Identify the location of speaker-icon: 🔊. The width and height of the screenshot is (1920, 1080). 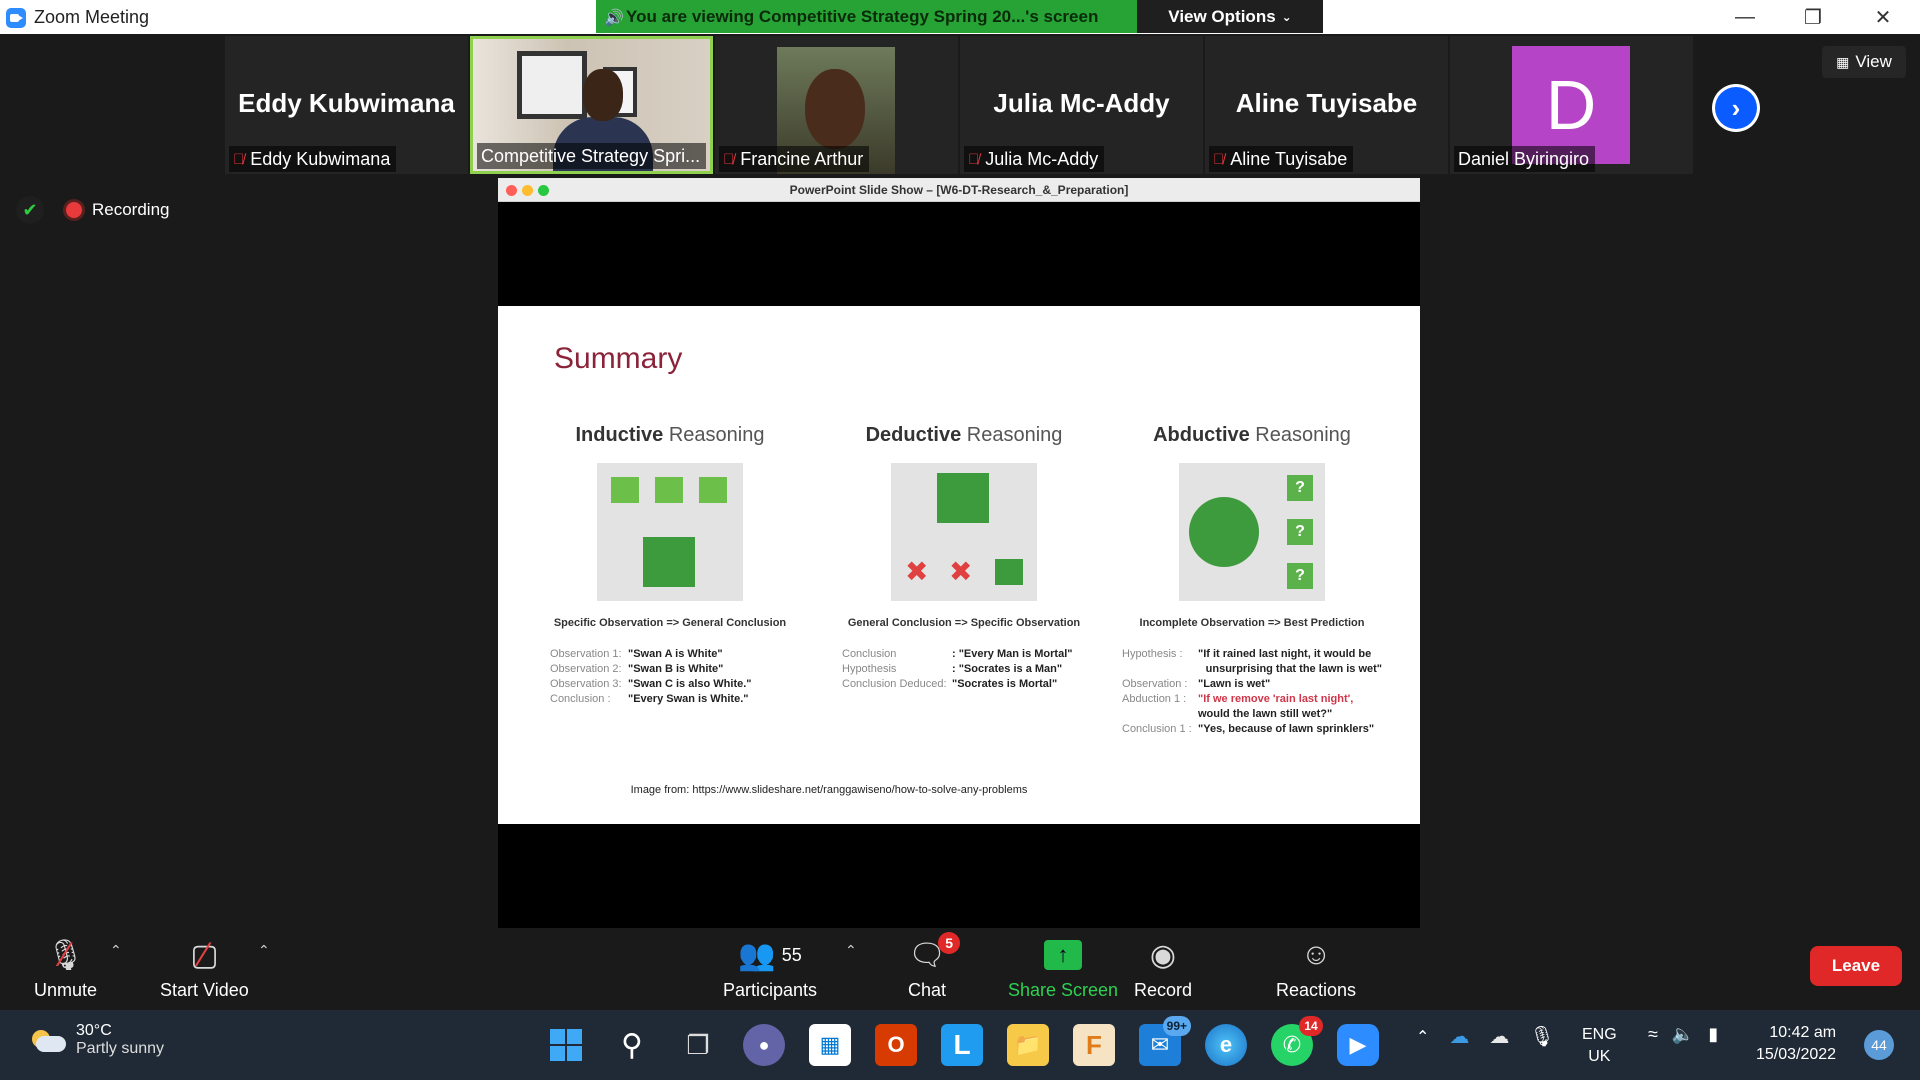
(614, 18).